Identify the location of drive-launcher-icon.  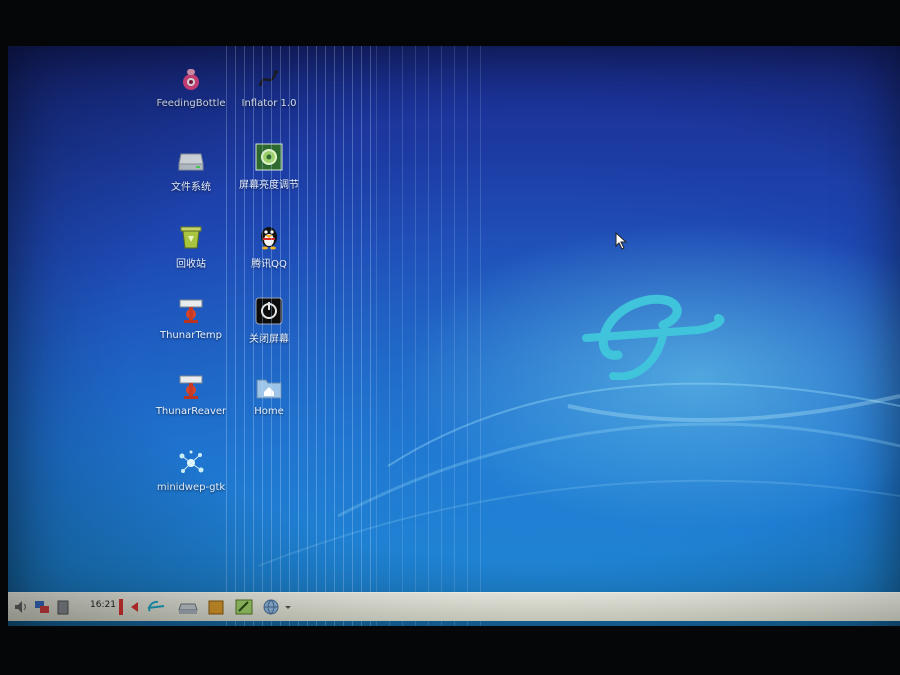
(188, 607).